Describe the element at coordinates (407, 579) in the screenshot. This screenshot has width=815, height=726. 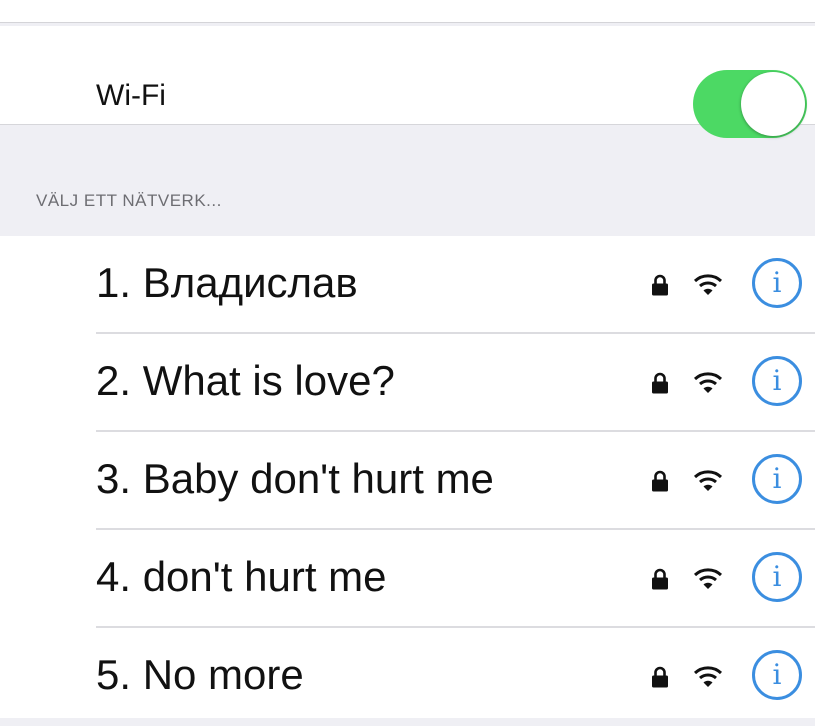
I see `network-row: 4. don't hurt me i` at that location.